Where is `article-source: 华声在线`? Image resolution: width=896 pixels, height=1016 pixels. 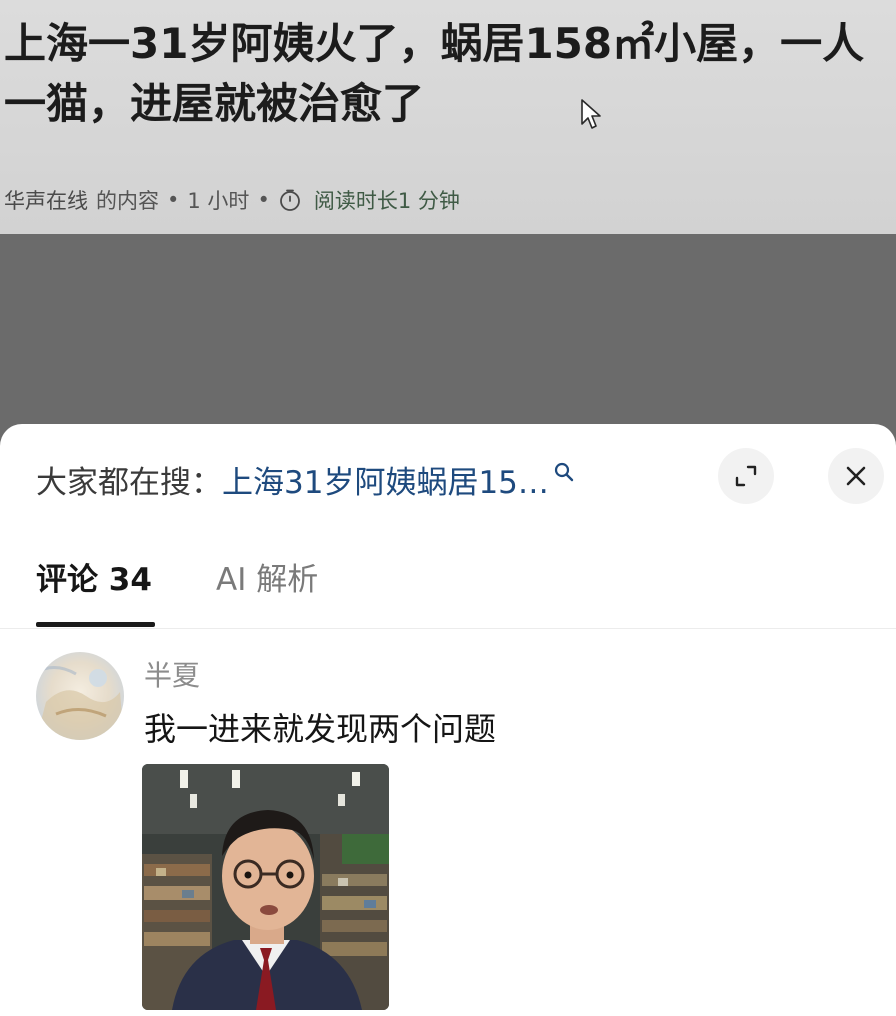 article-source: 华声在线 is located at coordinates (46, 200).